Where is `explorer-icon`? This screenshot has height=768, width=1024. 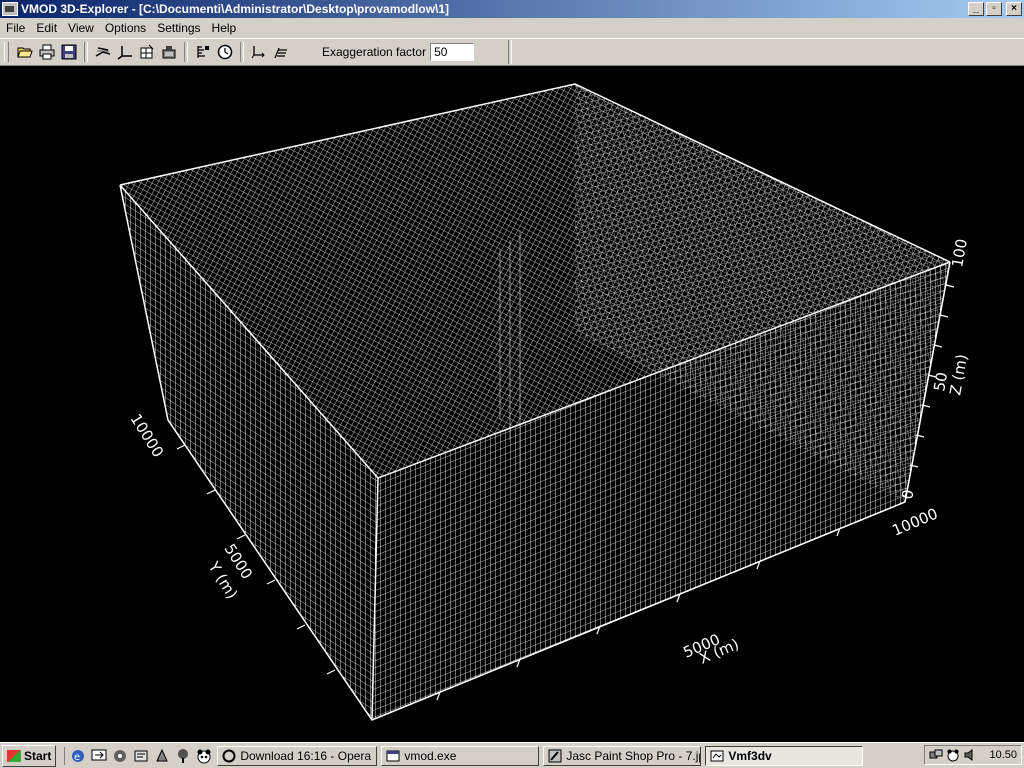
explorer-icon is located at coordinates (141, 756).